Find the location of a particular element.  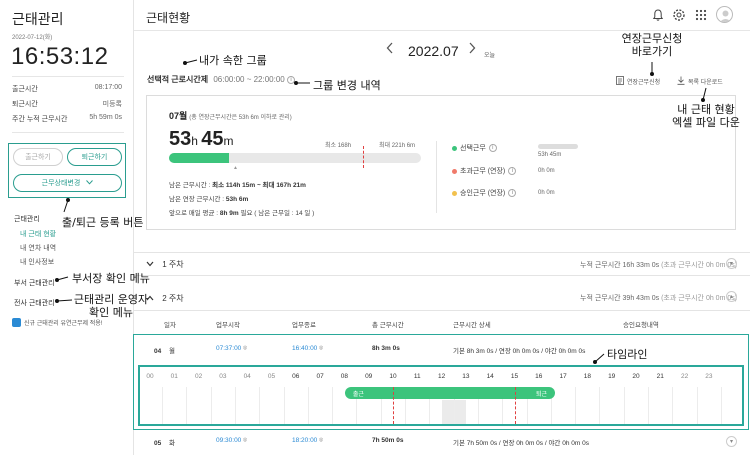

annotation-admin-menu-text: 근태관리 운영자 확인 메뉴 is located at coordinates (111, 306).